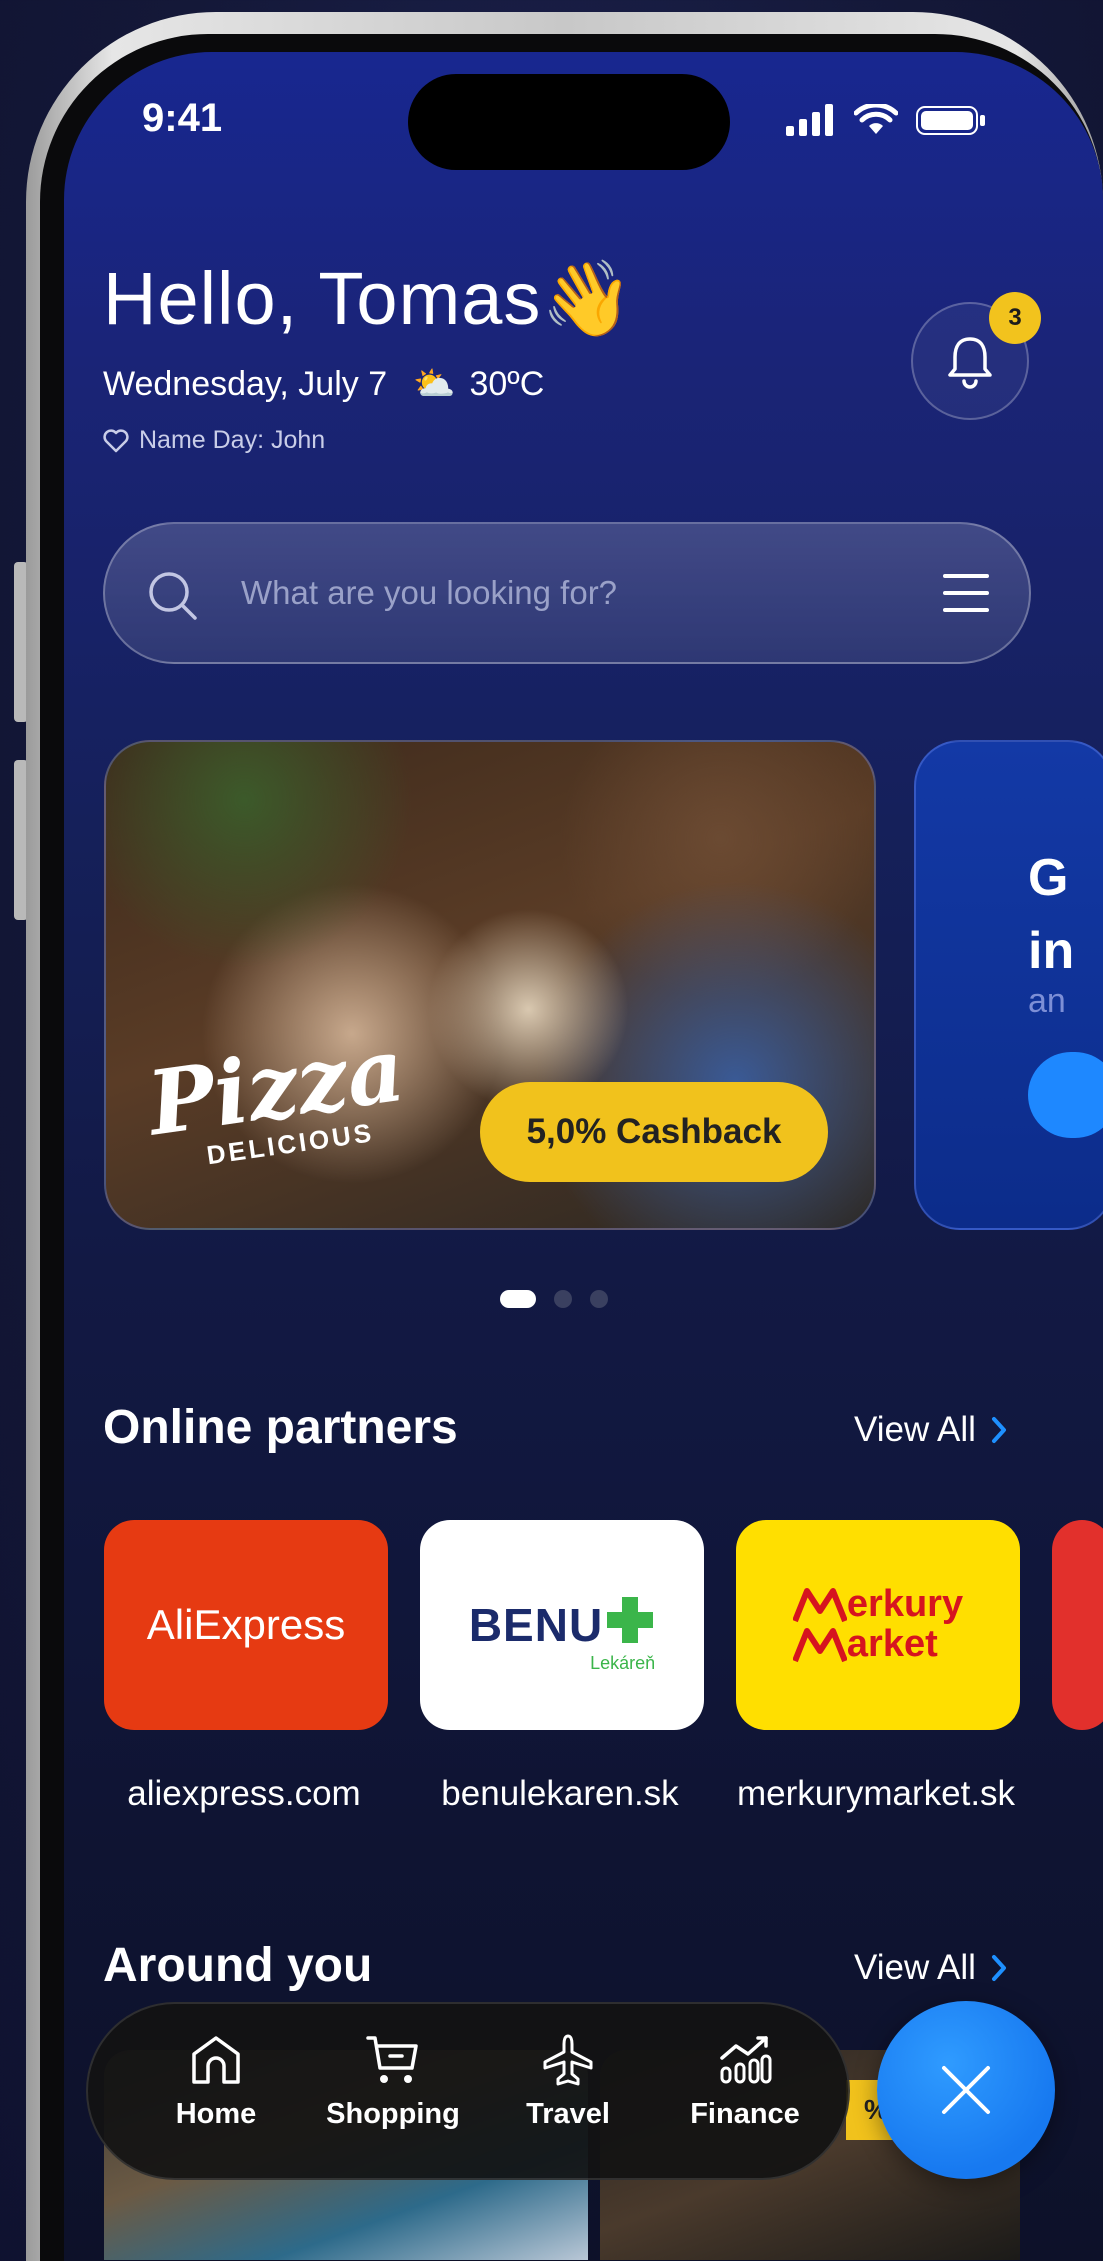 Image resolution: width=1103 pixels, height=2261 pixels. What do you see at coordinates (244, 1793) in the screenshot?
I see `partner-label-aliexpress: aliexpress.com` at bounding box center [244, 1793].